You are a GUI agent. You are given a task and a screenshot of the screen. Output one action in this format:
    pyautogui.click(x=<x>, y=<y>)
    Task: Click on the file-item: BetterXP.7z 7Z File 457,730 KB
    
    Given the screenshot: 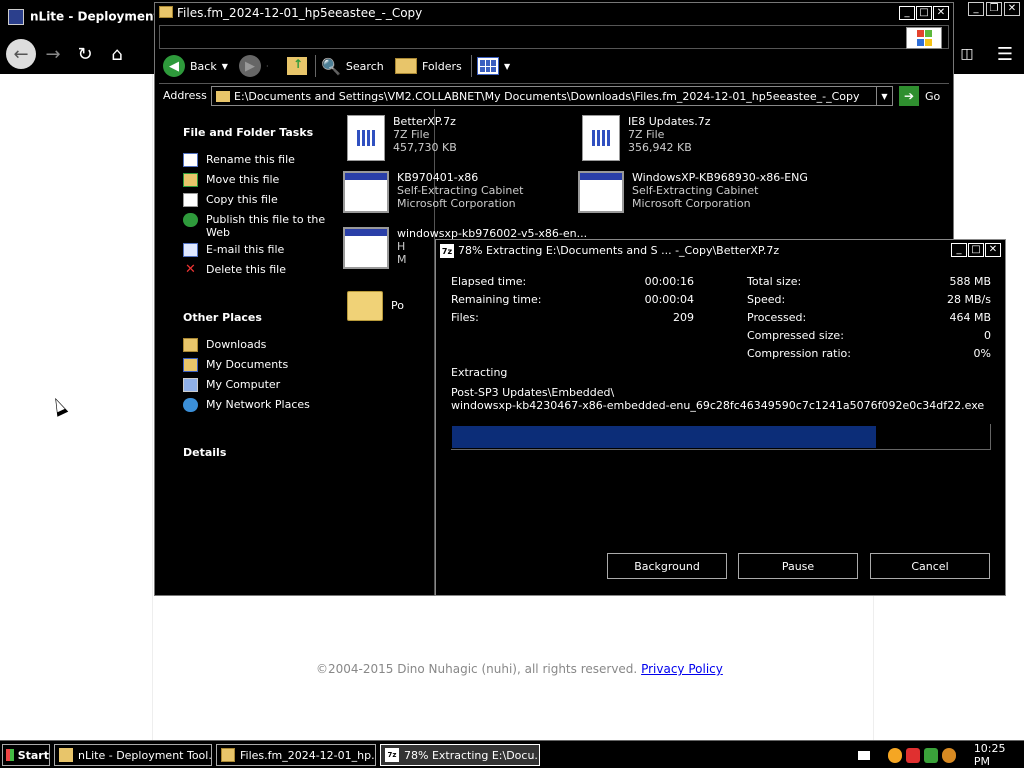 What is the action you would take?
    pyautogui.click(x=402, y=138)
    